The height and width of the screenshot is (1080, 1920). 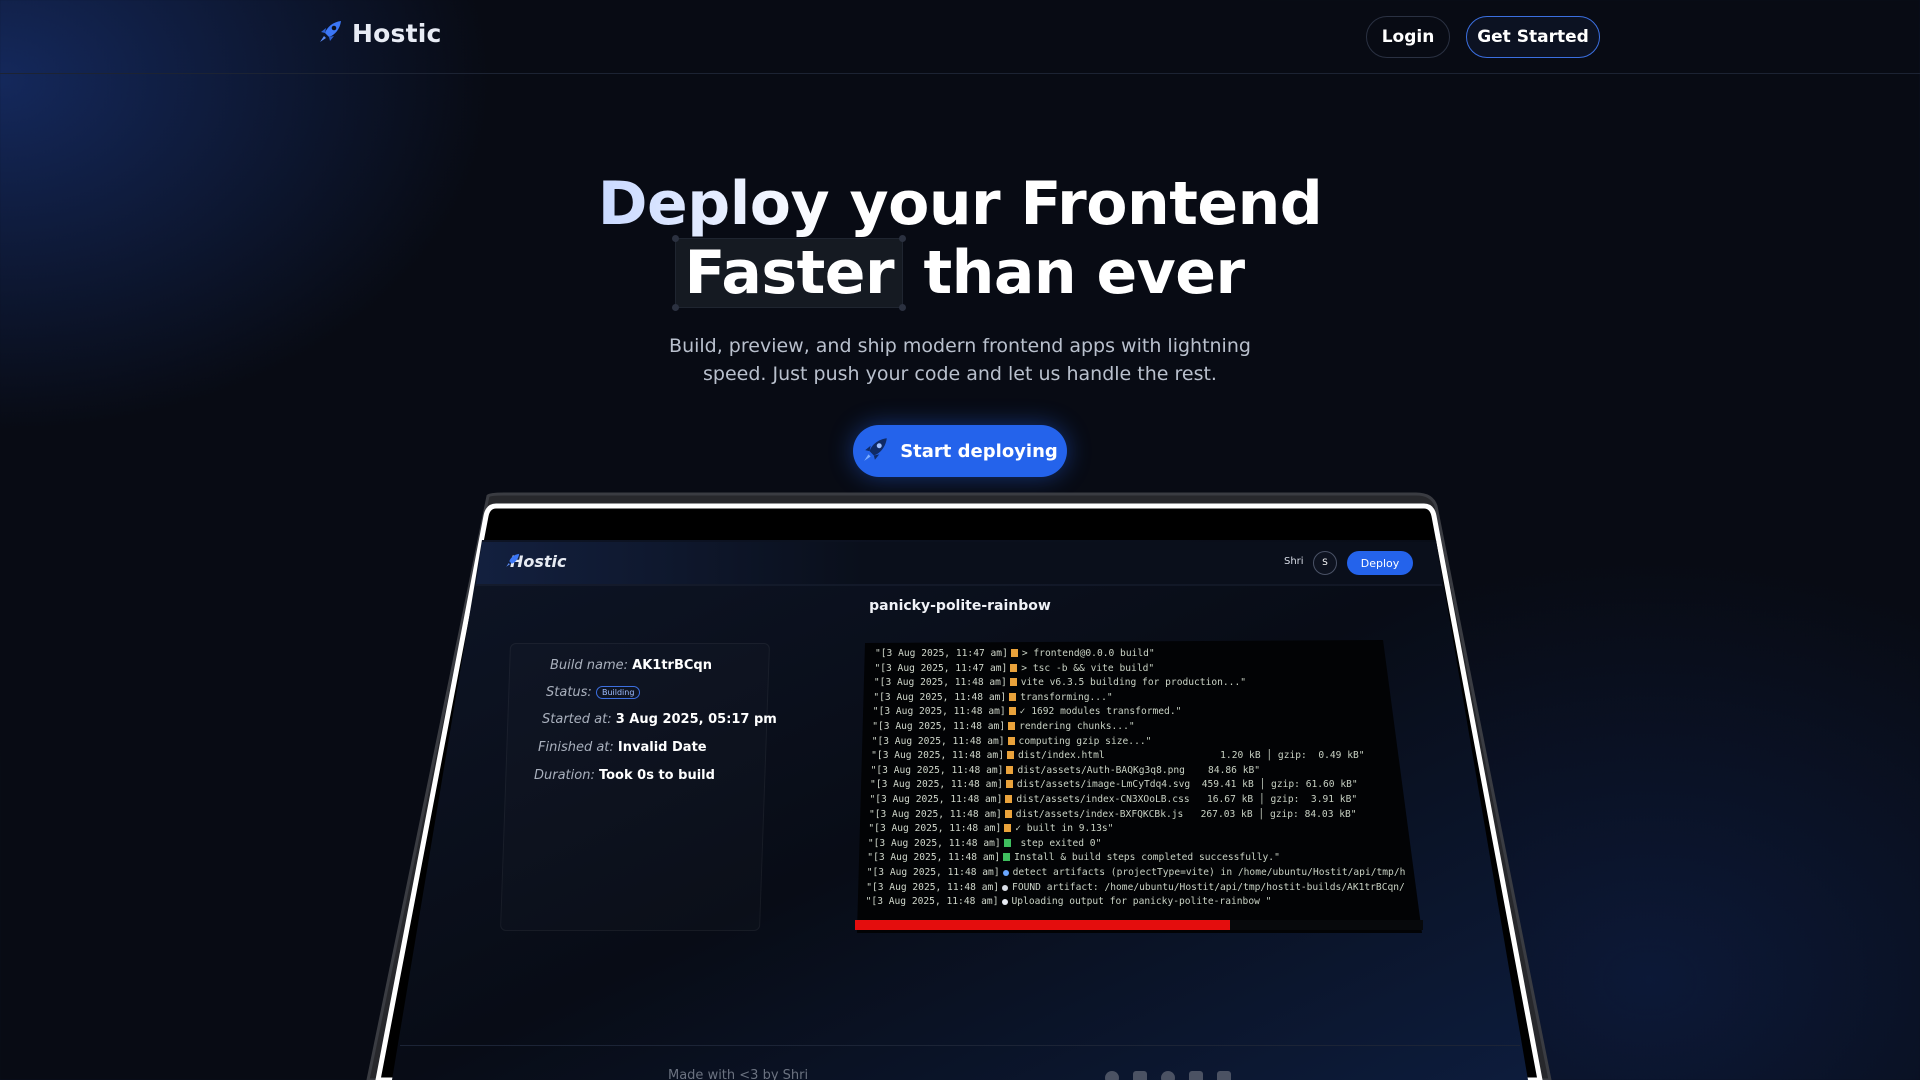 I want to click on build-duration-row: Duration: Took 0s to build, so click(x=624, y=775).